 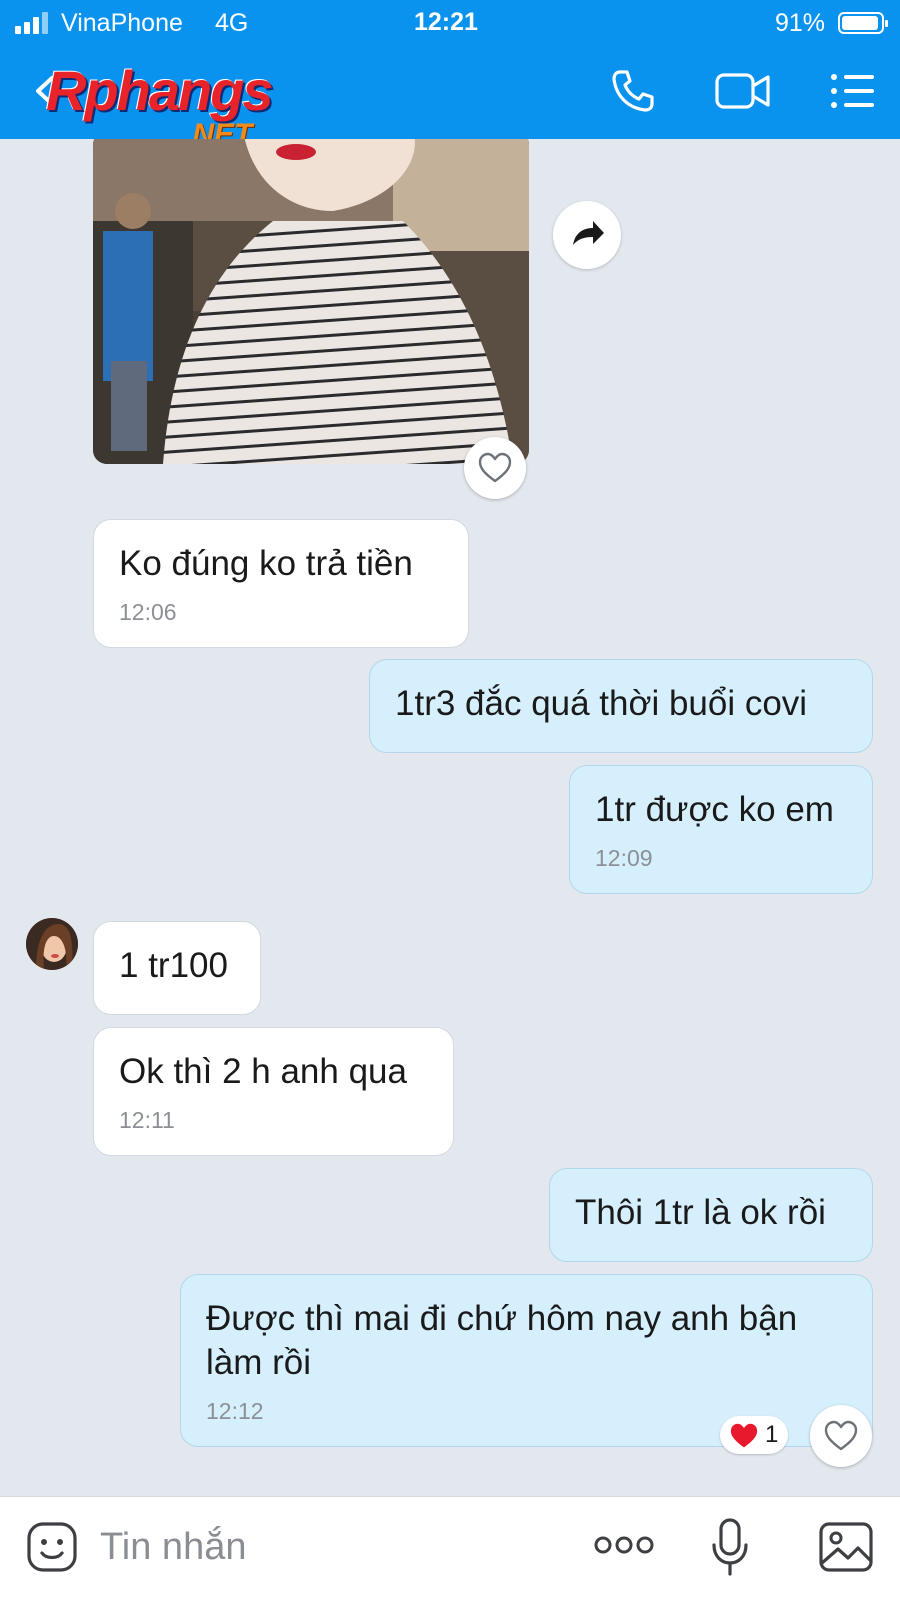 I want to click on share-forward-button, so click(x=587, y=235).